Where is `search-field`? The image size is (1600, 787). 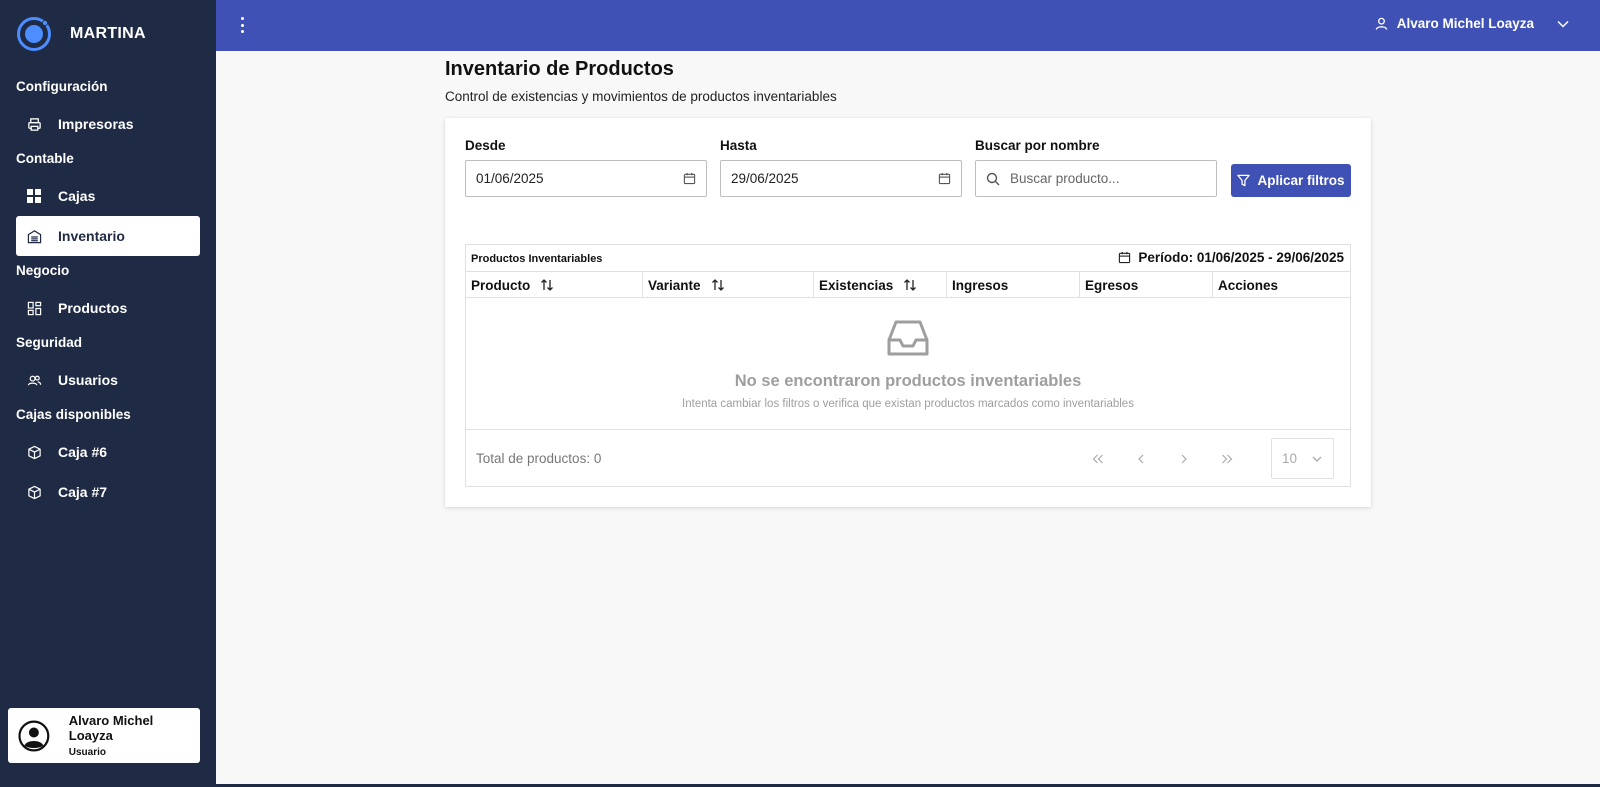 search-field is located at coordinates (1096, 178).